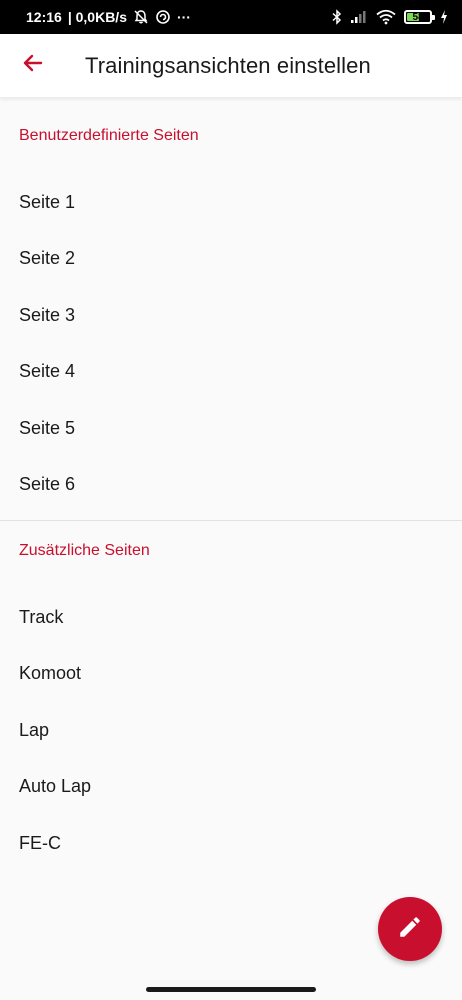 The height and width of the screenshot is (1000, 462). I want to click on signal-icon, so click(359, 17).